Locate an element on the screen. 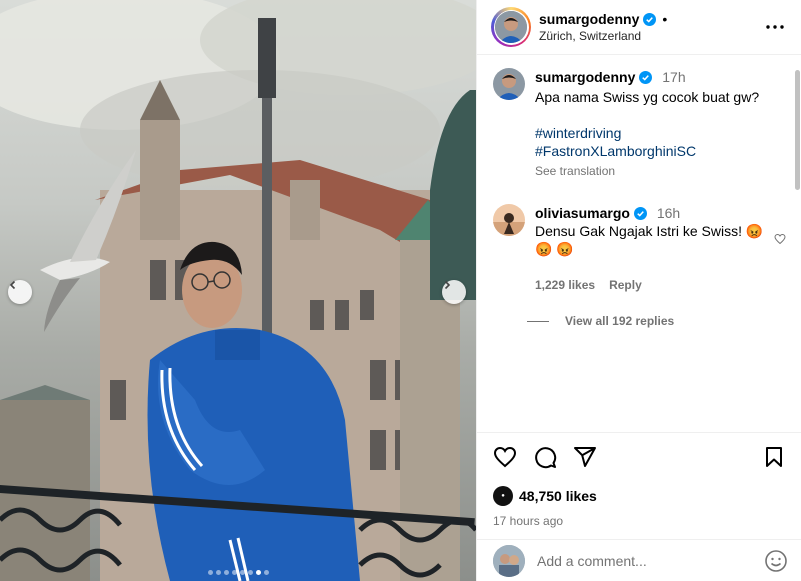 The image size is (801, 581). comment-time: 16h is located at coordinates (668, 213).